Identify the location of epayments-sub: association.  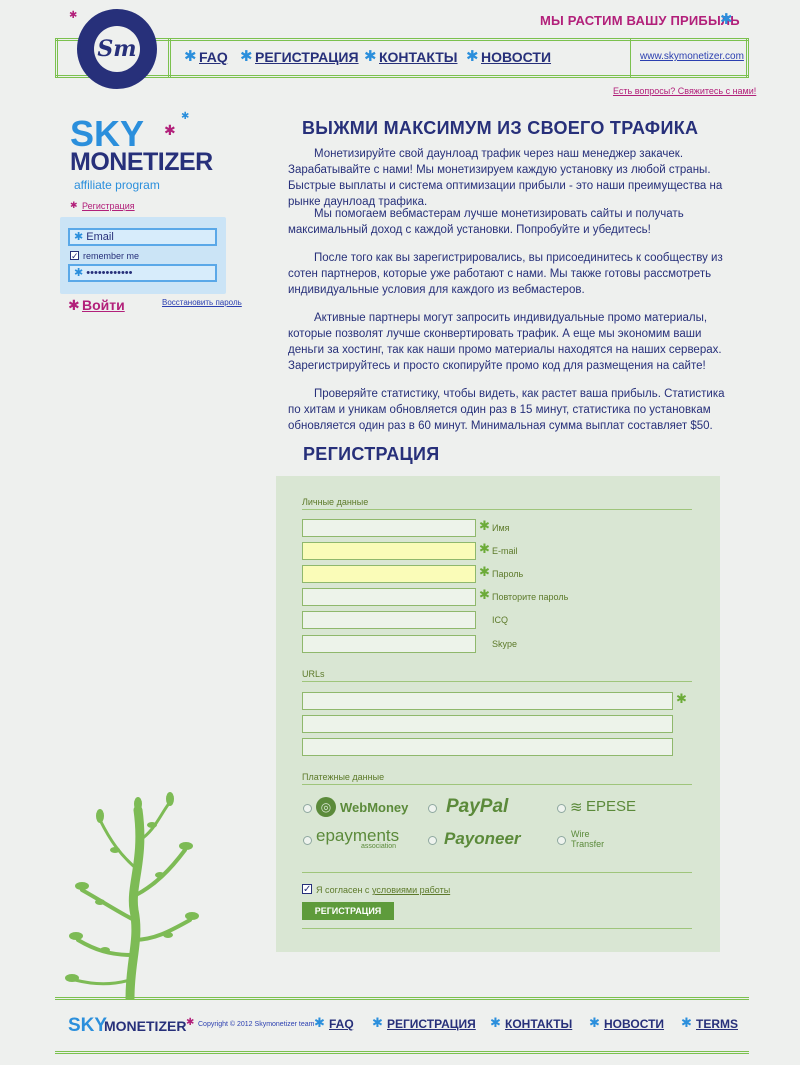
(379, 846).